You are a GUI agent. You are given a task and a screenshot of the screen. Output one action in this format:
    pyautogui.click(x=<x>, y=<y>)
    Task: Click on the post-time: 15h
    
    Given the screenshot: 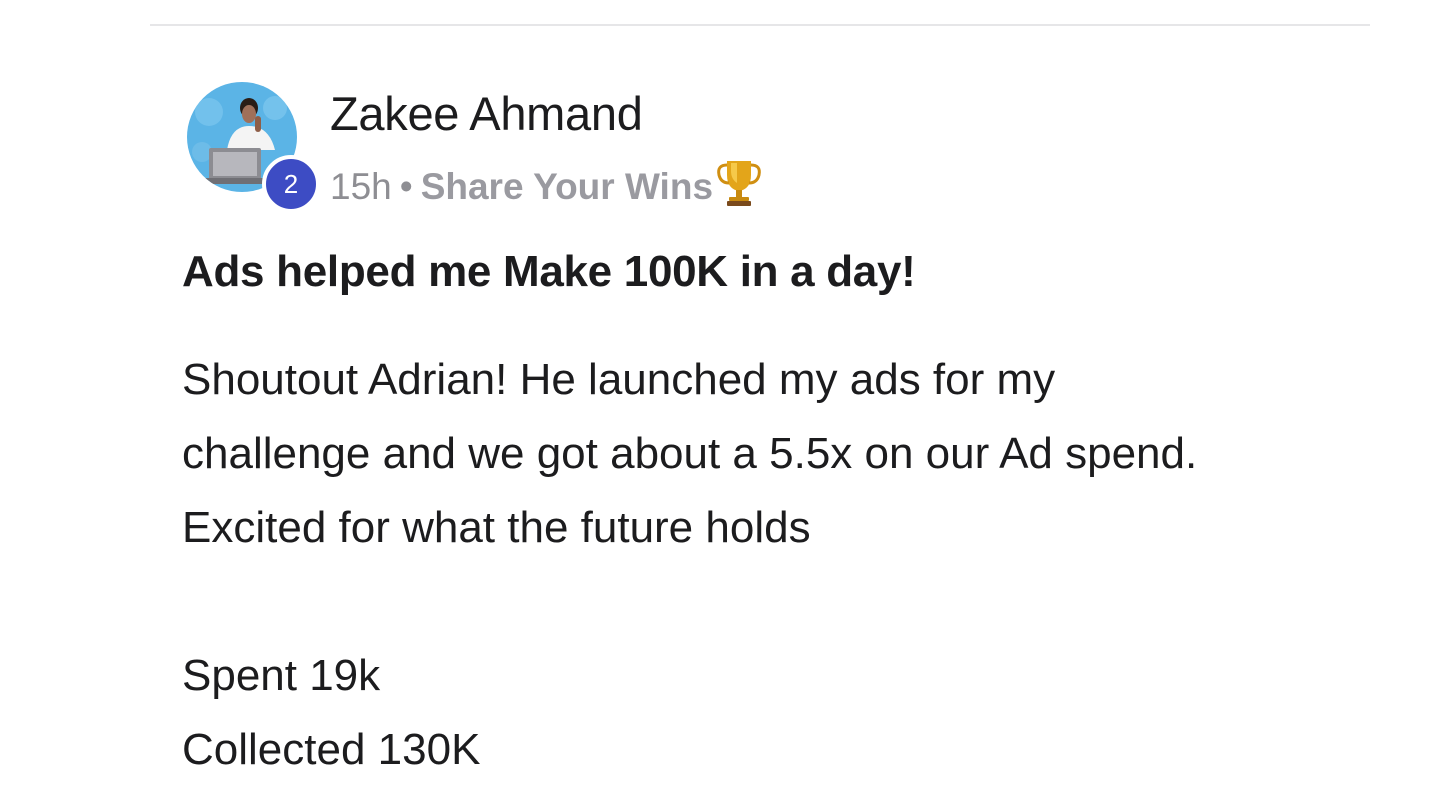 What is the action you would take?
    pyautogui.click(x=361, y=186)
    